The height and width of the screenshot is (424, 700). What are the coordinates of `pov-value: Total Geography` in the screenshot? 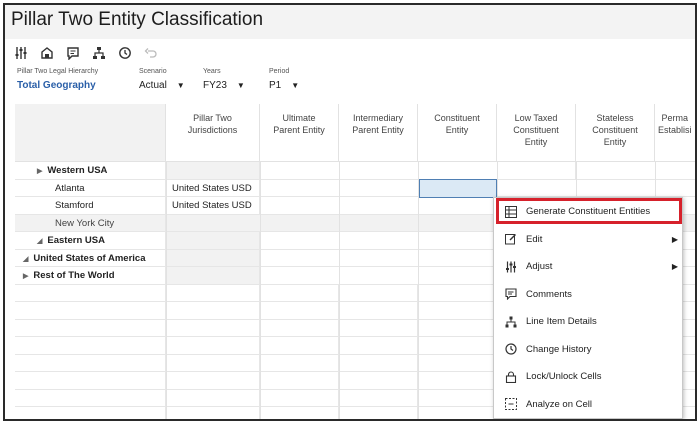 It's located at (57, 85).